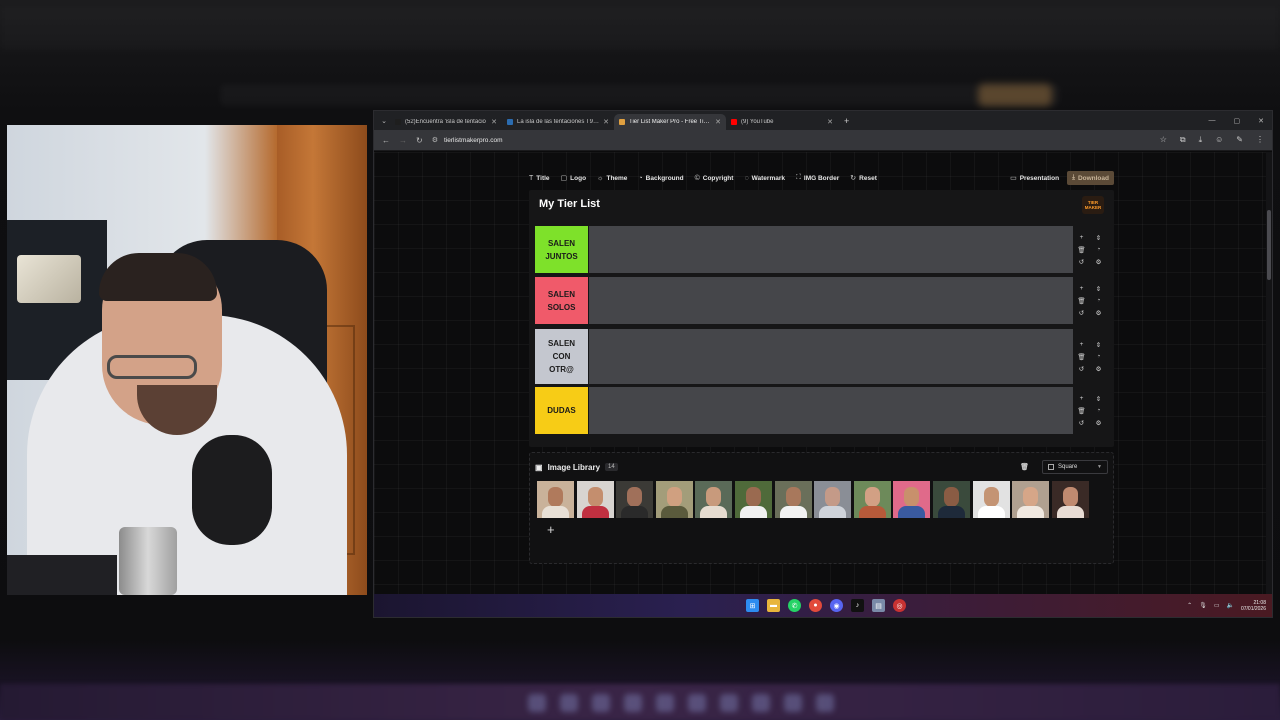  I want to click on network-icon: ▭, so click(1217, 605).